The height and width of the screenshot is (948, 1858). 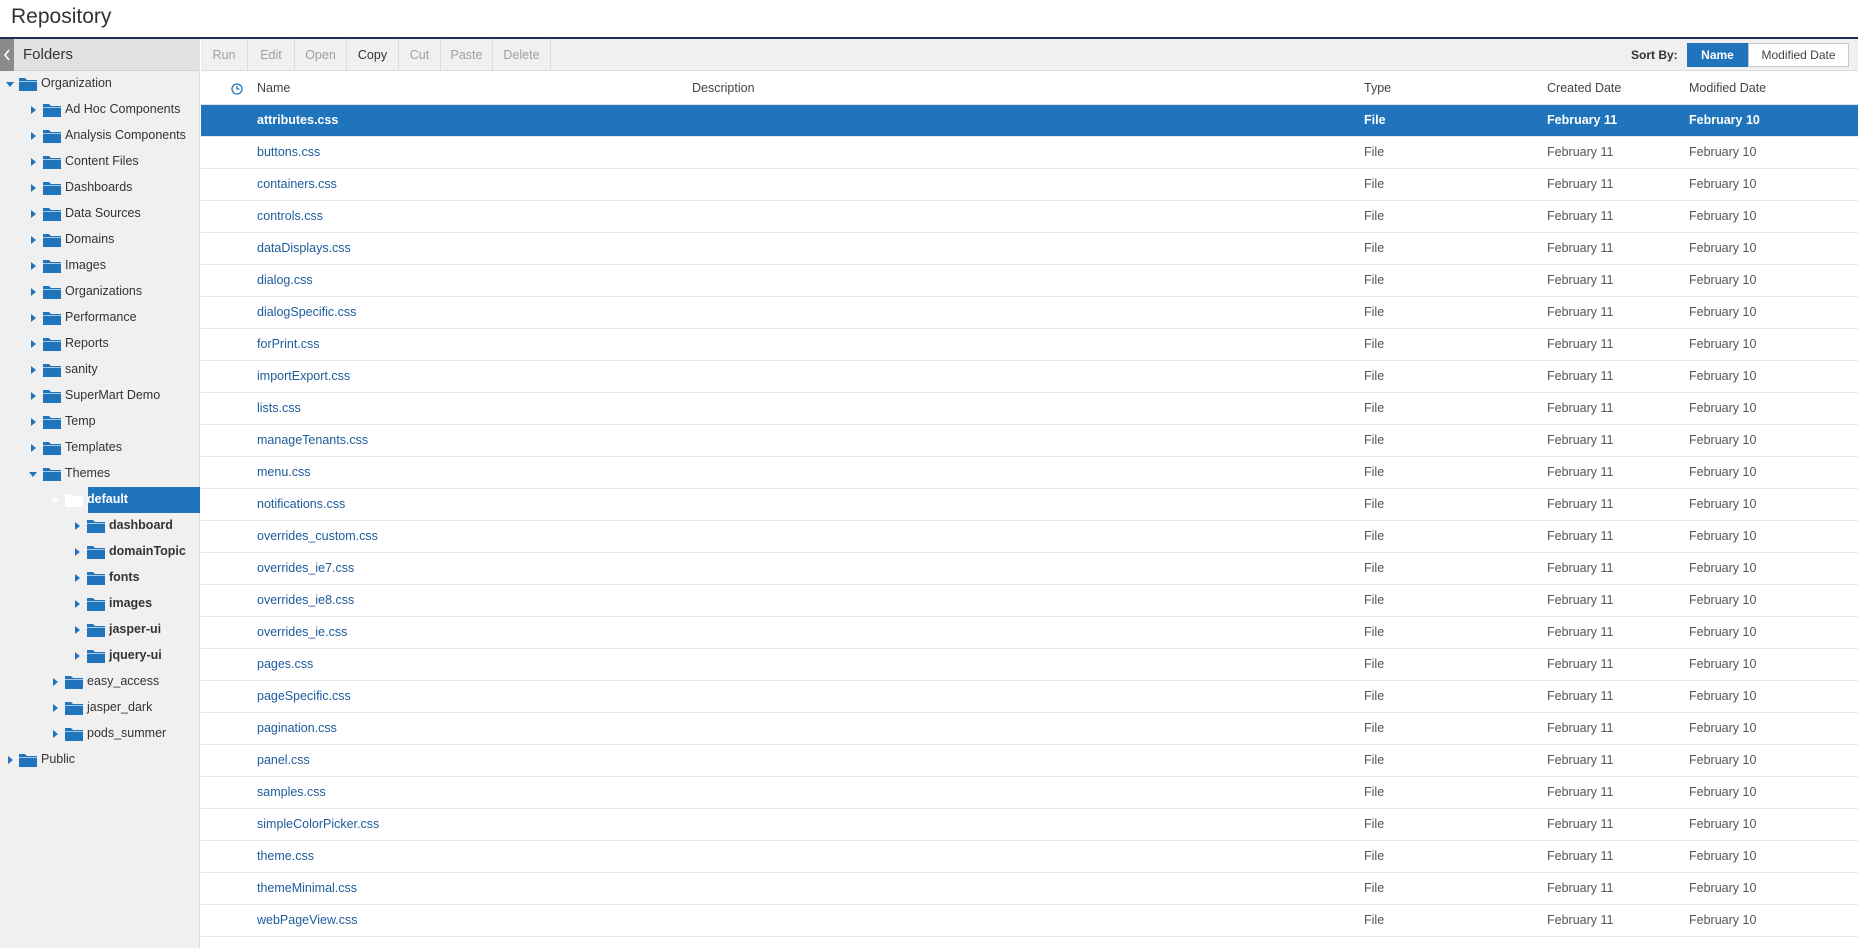 What do you see at coordinates (1727, 88) in the screenshot?
I see `column-header-modified-date: Modified Date` at bounding box center [1727, 88].